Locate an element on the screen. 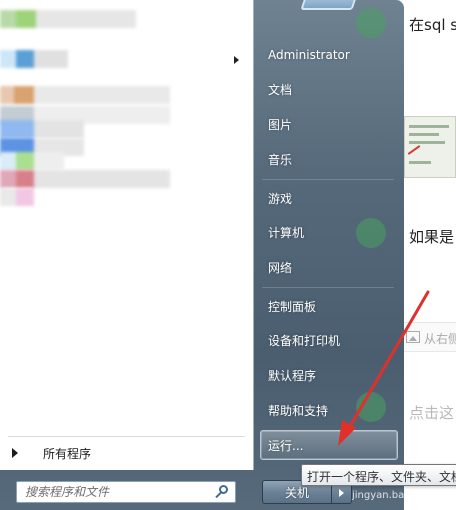  submenu-arrow-icon is located at coordinates (236, 60).